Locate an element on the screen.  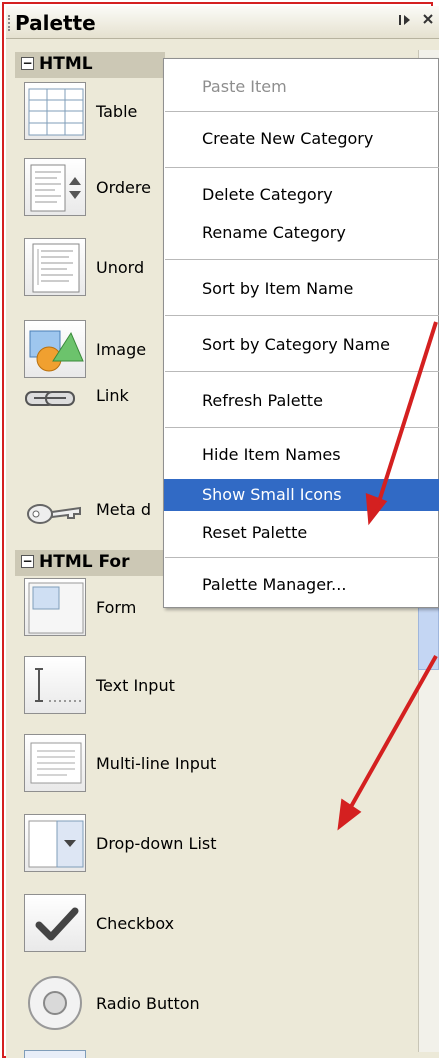
menu-item-sort-by-item: Sort by Item Name is located at coordinates (301, 288).